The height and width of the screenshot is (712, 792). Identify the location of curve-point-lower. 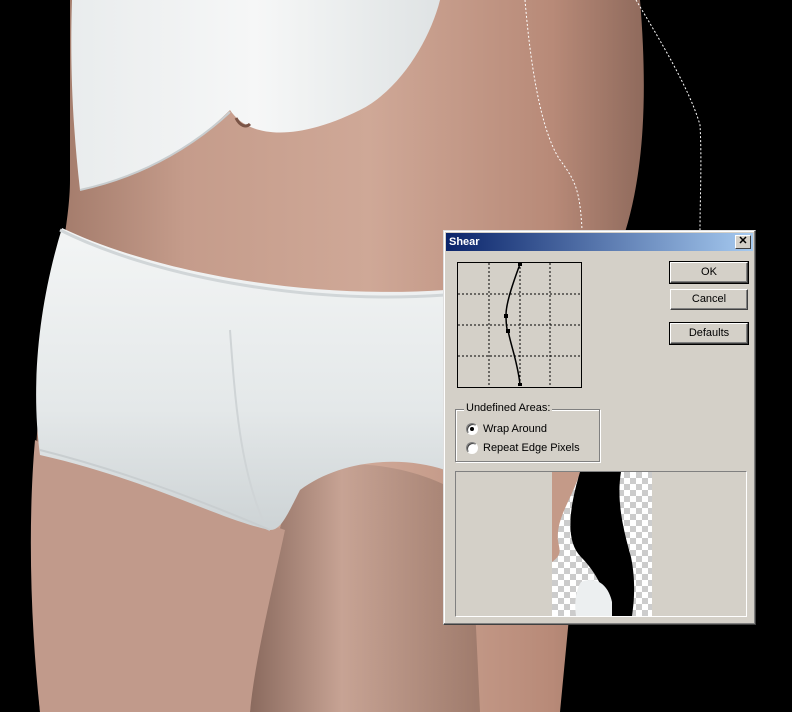
(508, 331).